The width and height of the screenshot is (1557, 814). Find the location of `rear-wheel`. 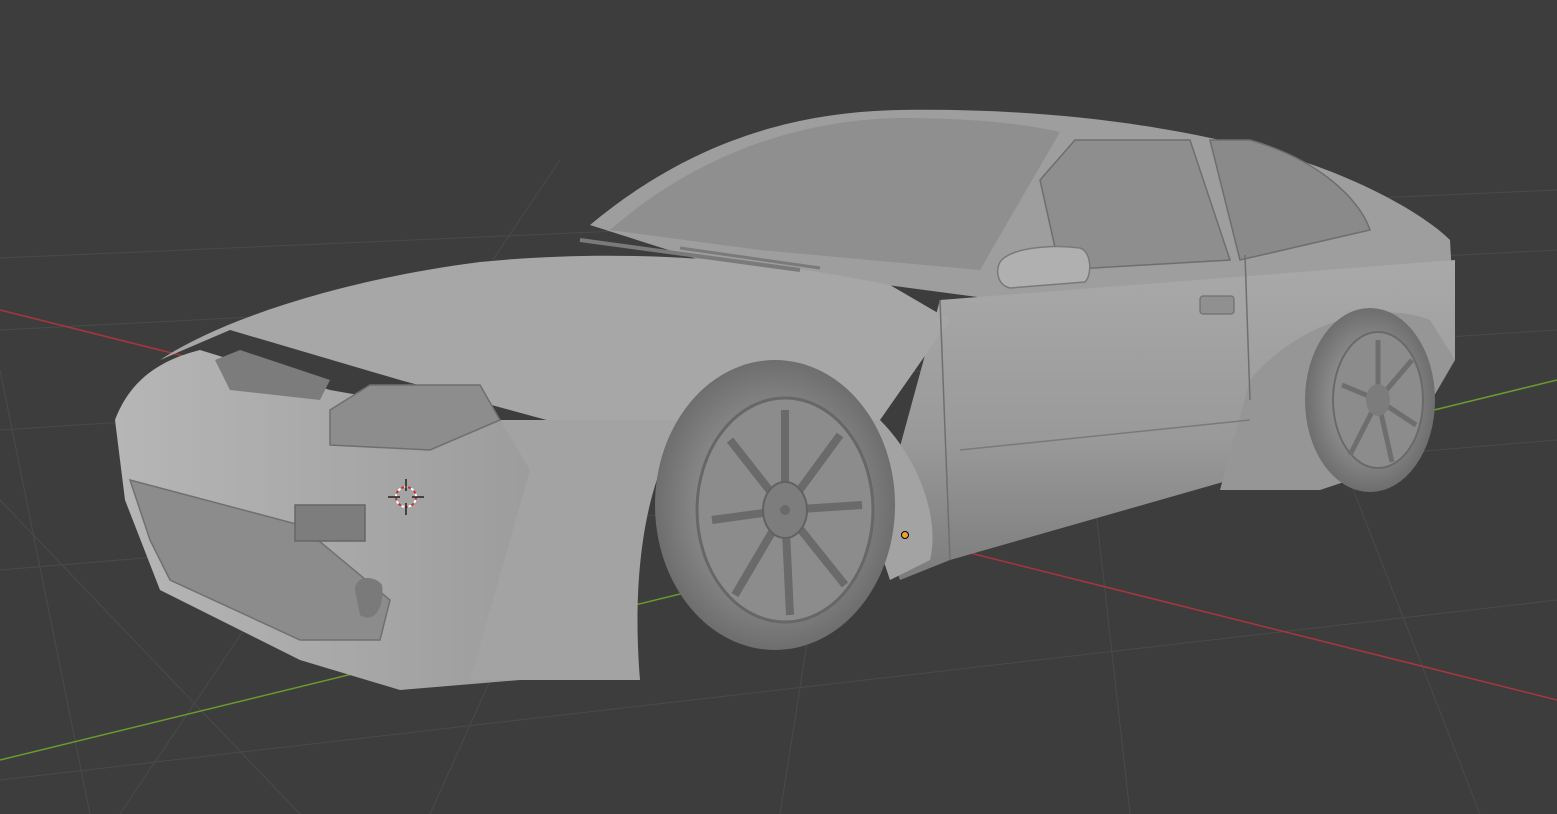

rear-wheel is located at coordinates (1370, 400).